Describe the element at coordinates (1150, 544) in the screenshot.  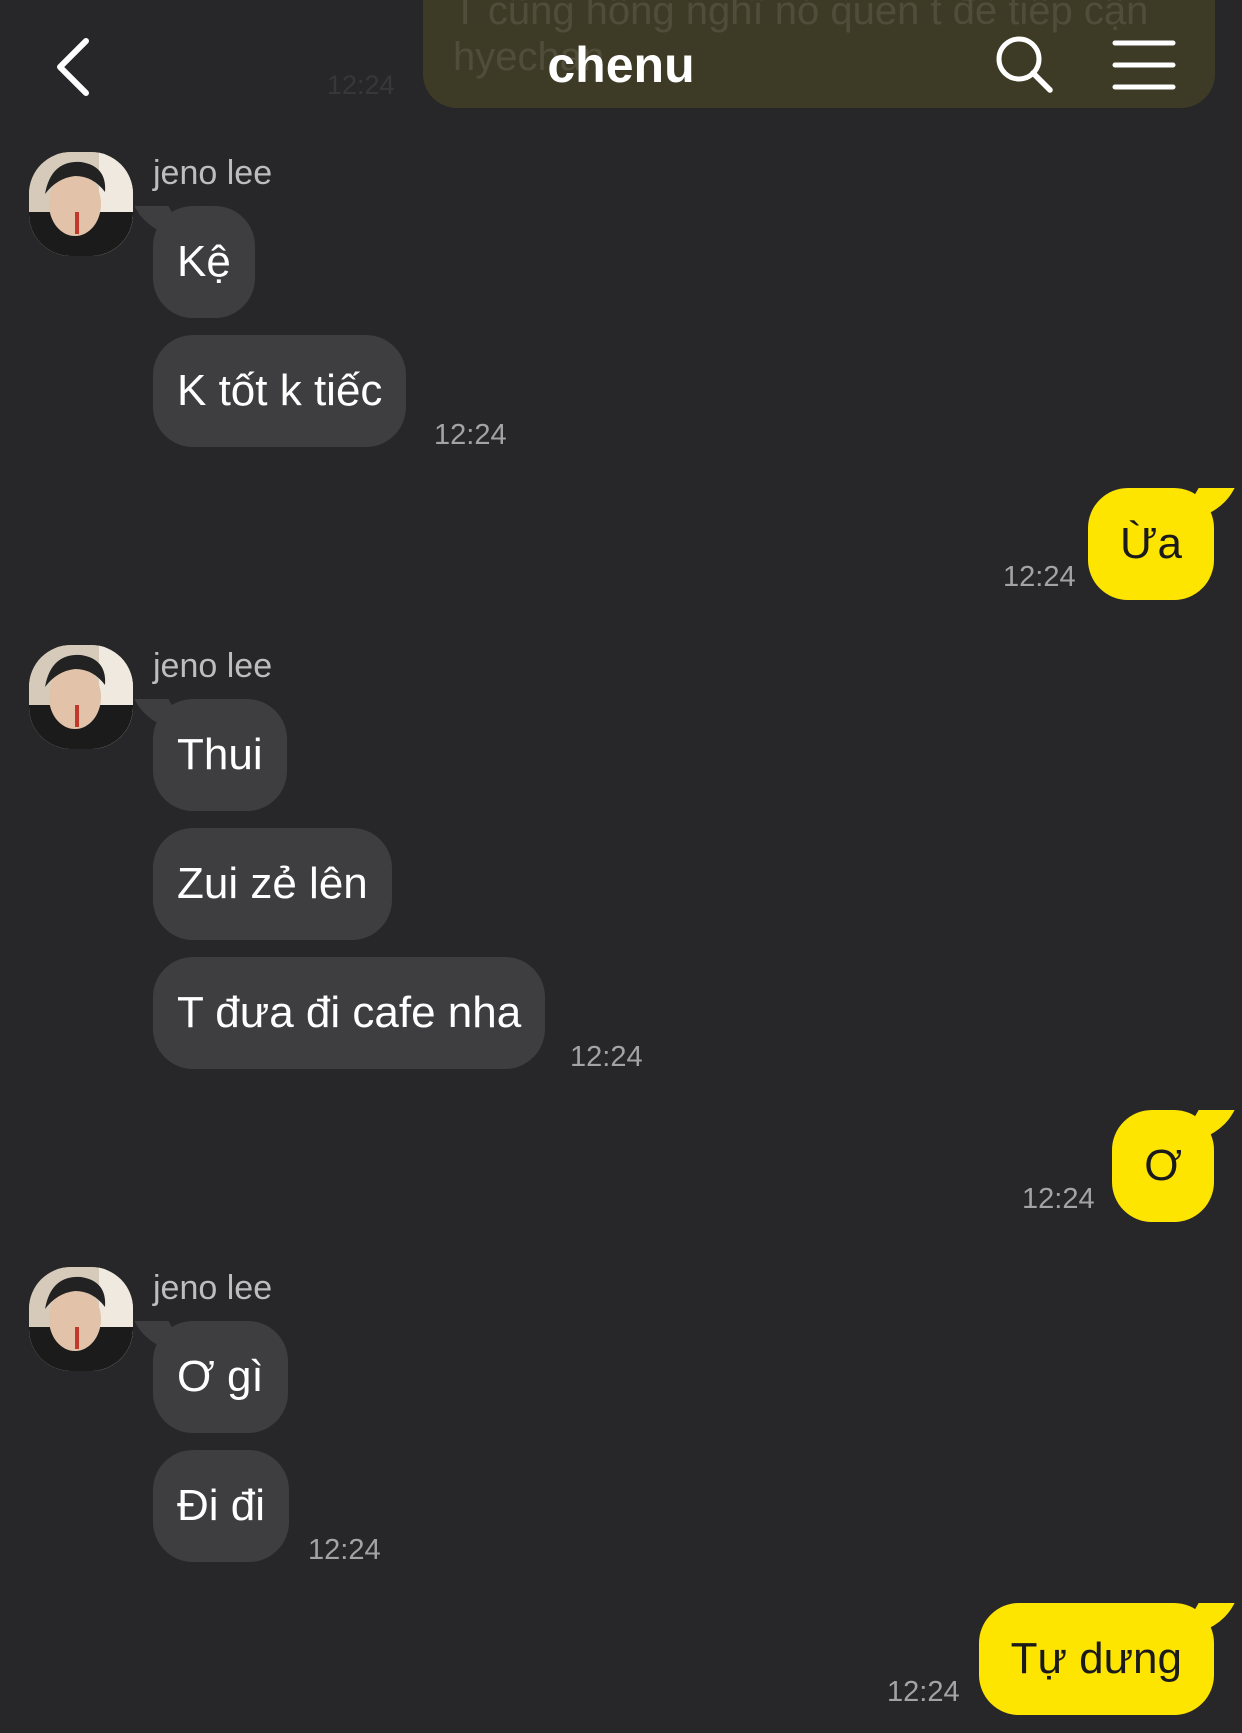
I see `outgoing-message: Ừa` at that location.